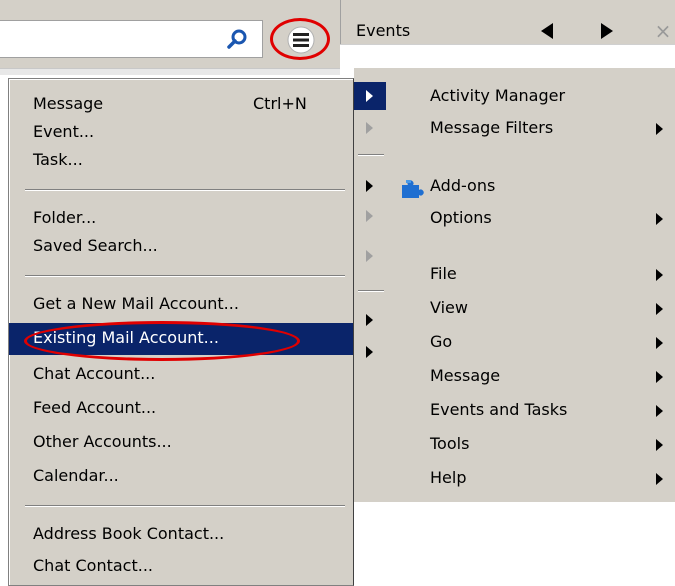 Image resolution: width=675 pixels, height=586 pixels. I want to click on menu-item-label: File, so click(443, 273).